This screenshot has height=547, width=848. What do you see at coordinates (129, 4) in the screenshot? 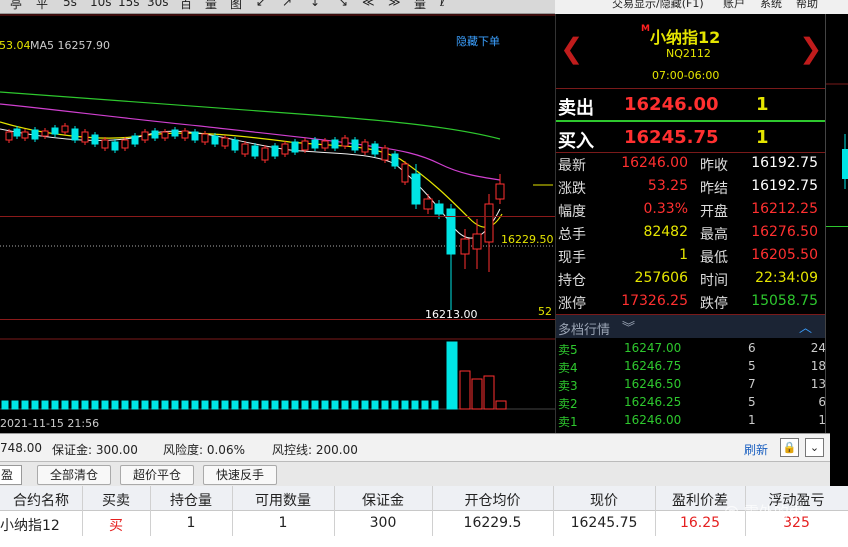
I see `toolbar-item: 15s` at bounding box center [129, 4].